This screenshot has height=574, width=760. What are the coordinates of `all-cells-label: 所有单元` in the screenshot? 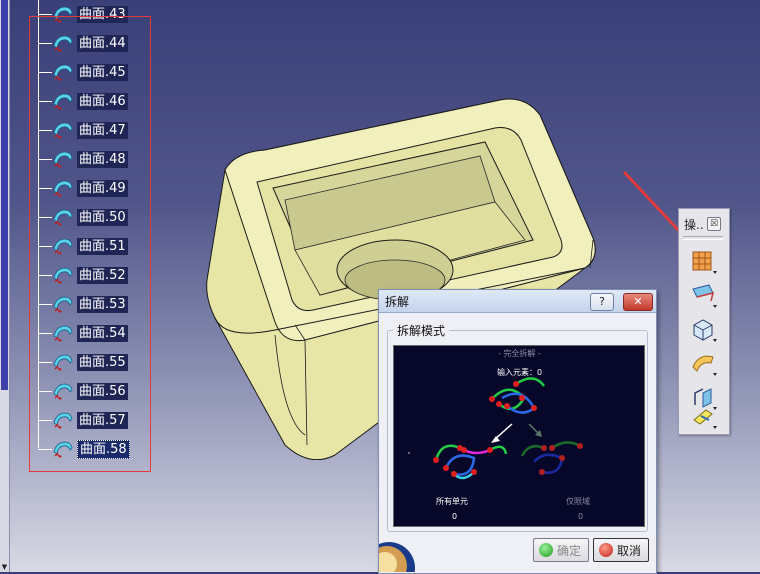 It's located at (452, 501).